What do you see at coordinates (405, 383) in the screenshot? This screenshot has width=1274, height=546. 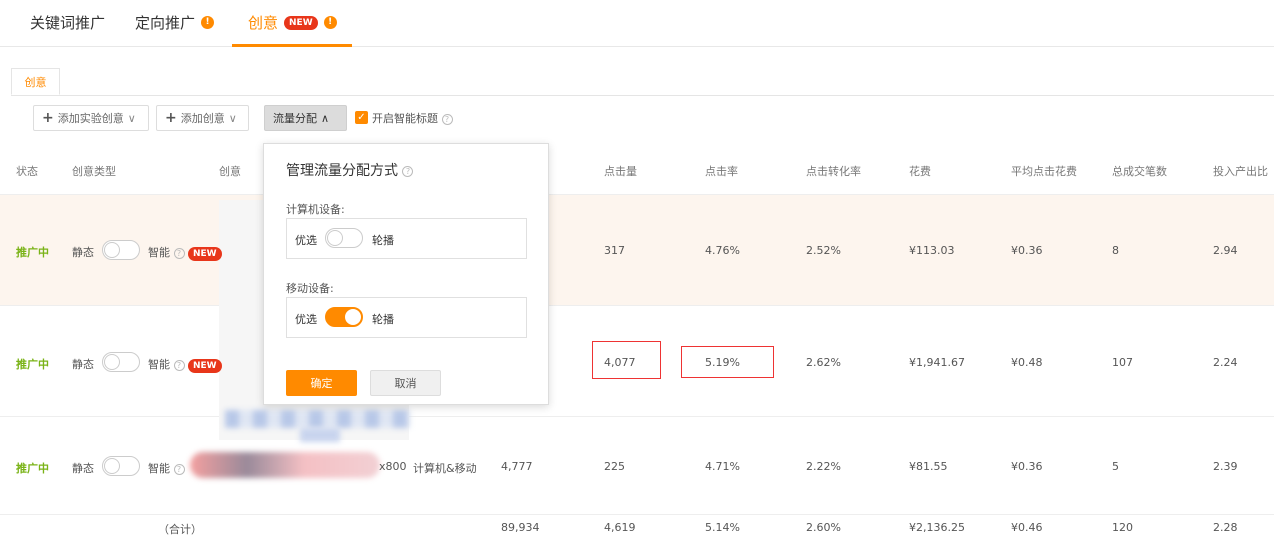 I see `cancel-button: 取消` at bounding box center [405, 383].